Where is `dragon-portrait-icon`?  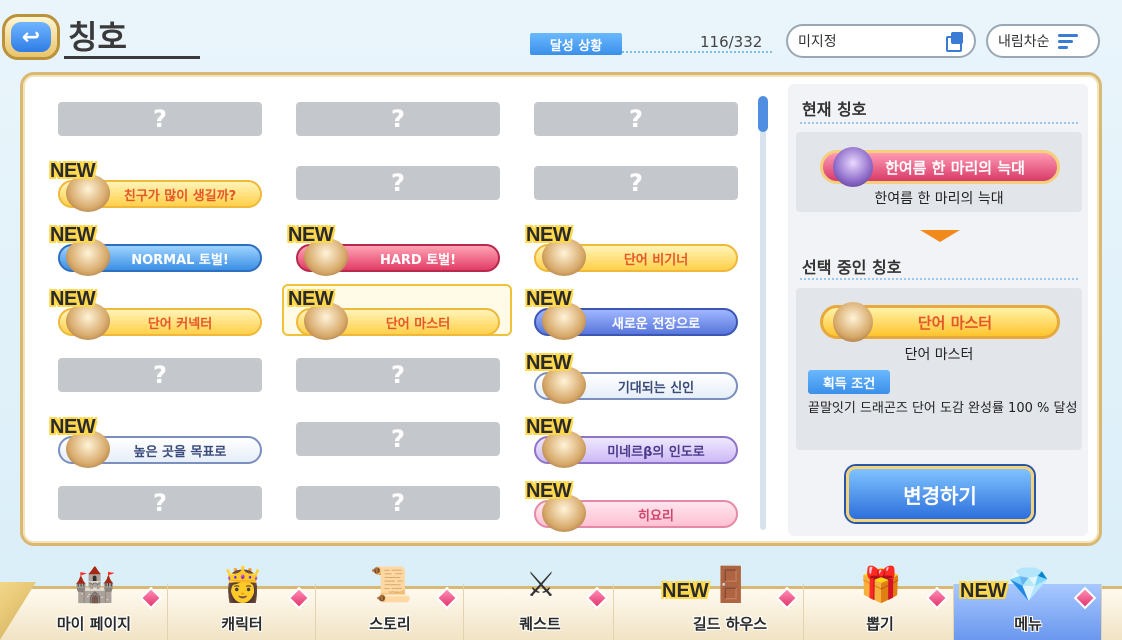
dragon-portrait-icon is located at coordinates (853, 322).